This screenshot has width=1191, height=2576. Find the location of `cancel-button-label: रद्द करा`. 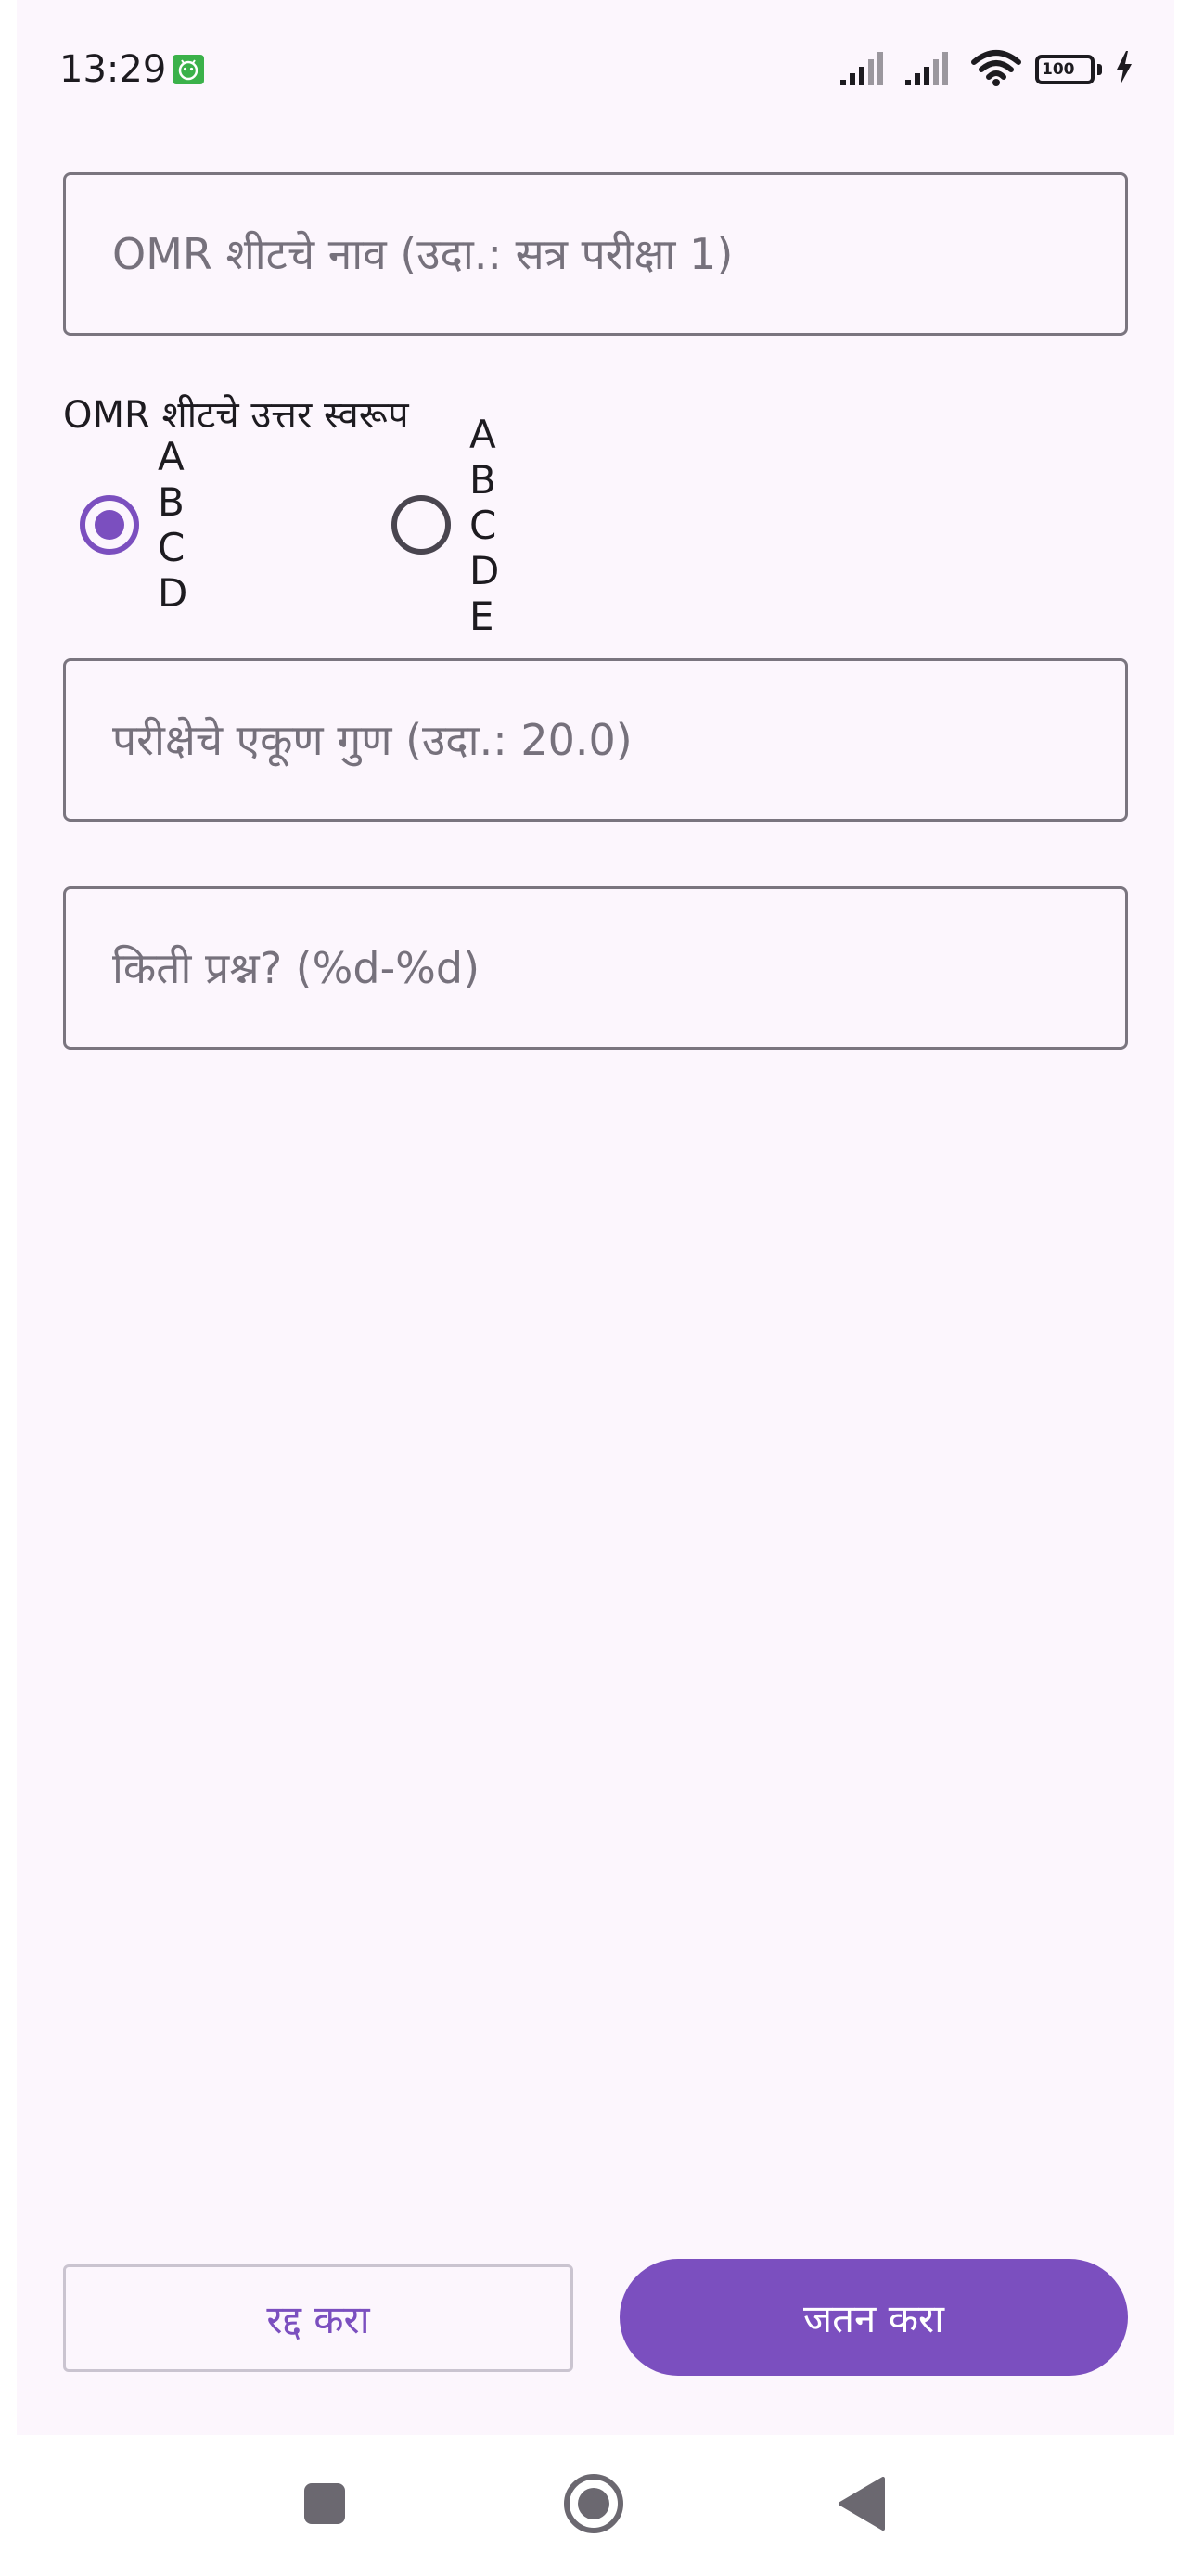

cancel-button-label: रद्द करा is located at coordinates (318, 2319).